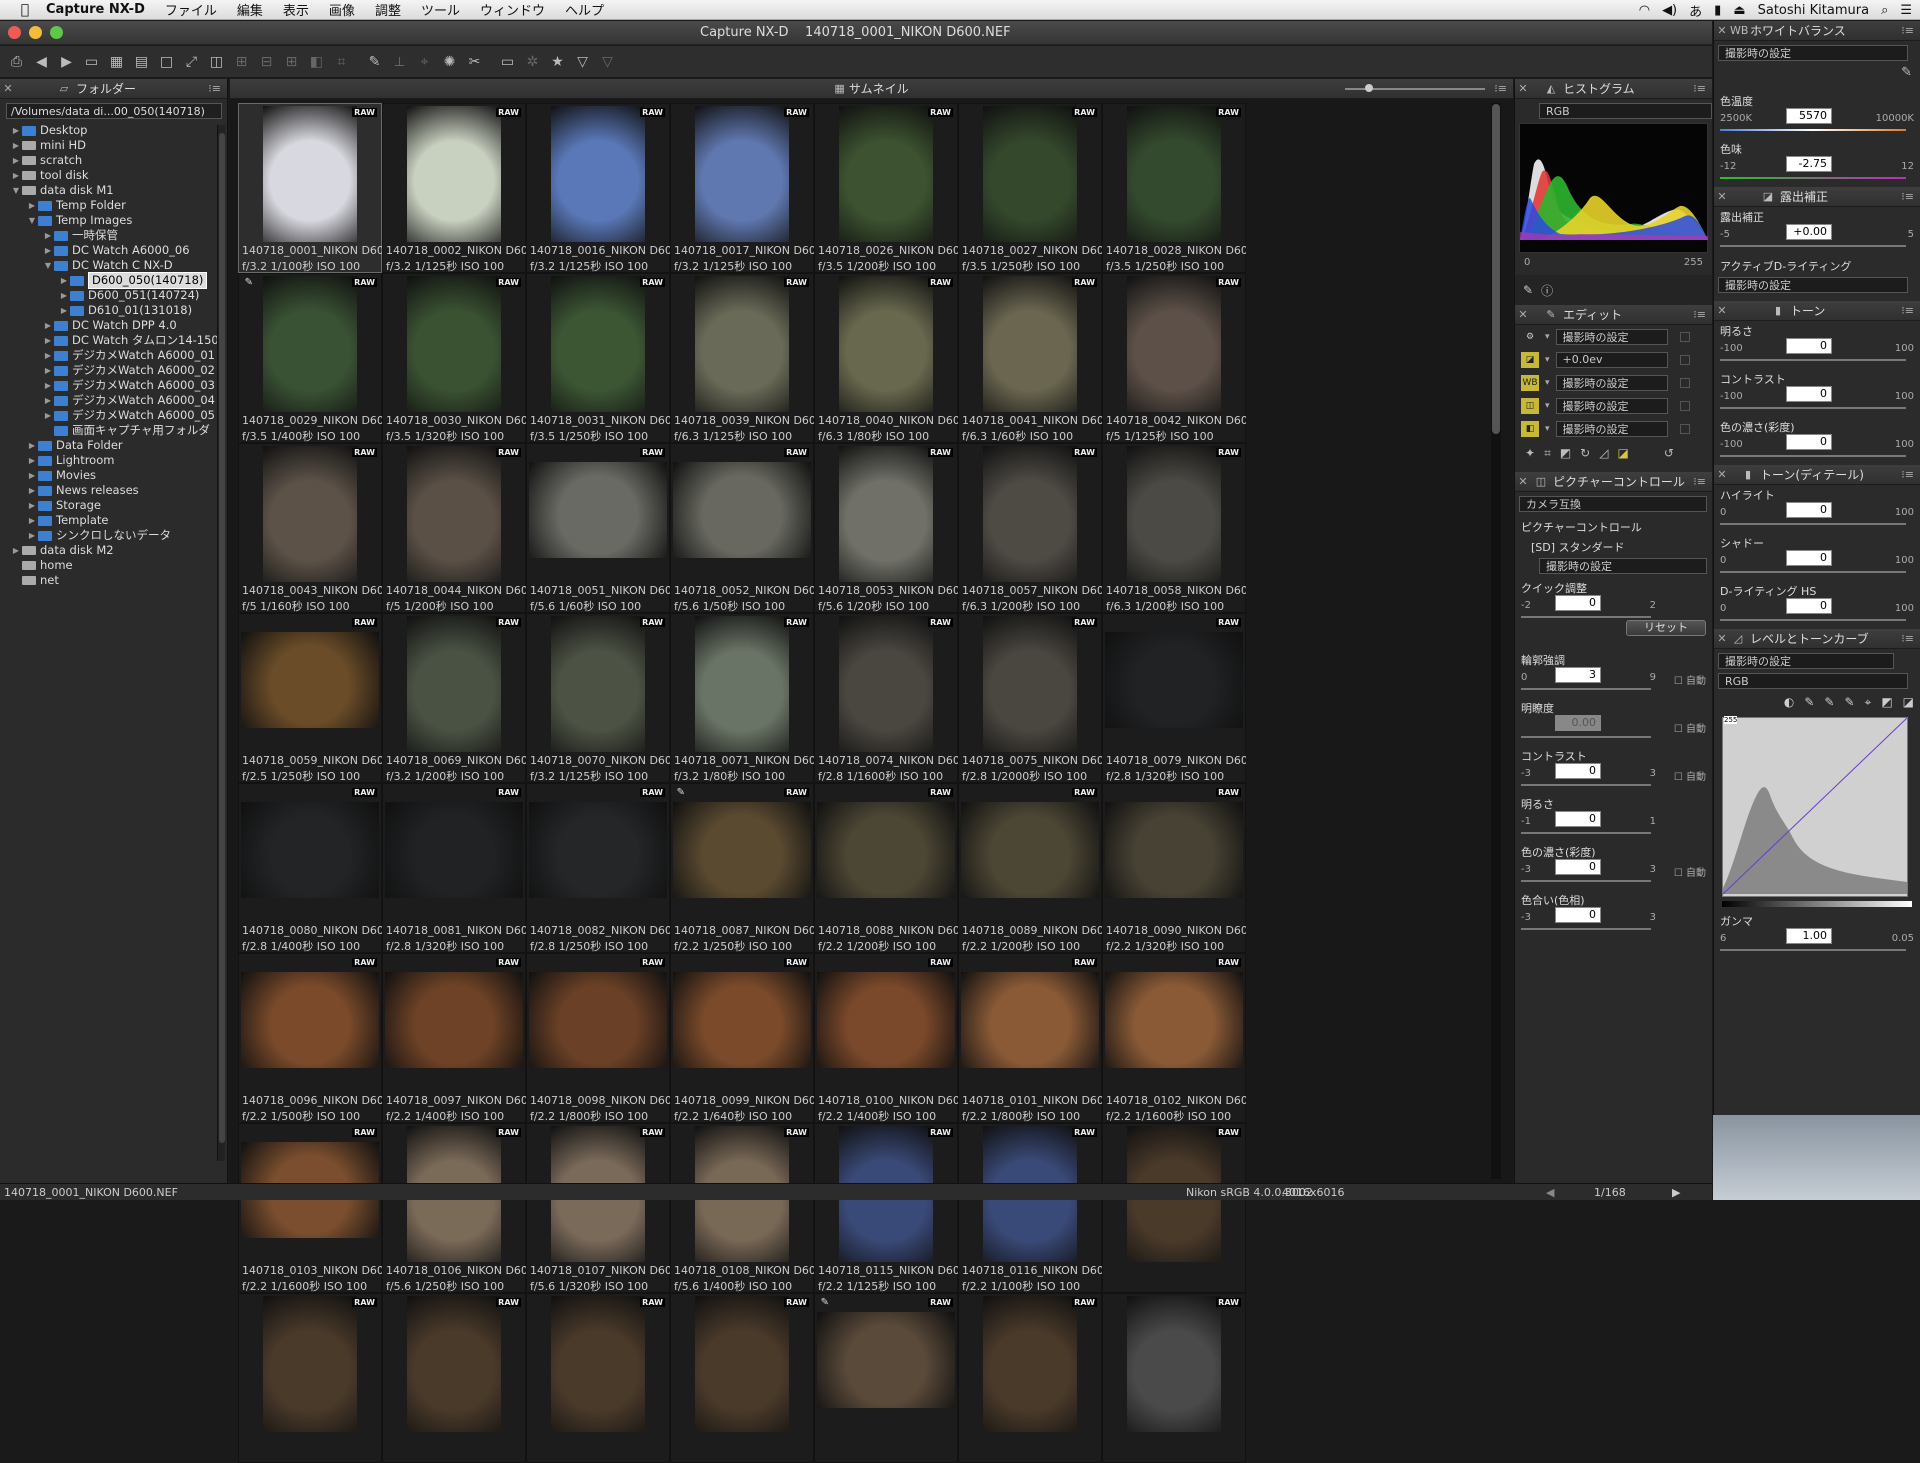  What do you see at coordinates (1690, 775) in the screenshot?
I see `auto-checkbox: ☐ 自動` at bounding box center [1690, 775].